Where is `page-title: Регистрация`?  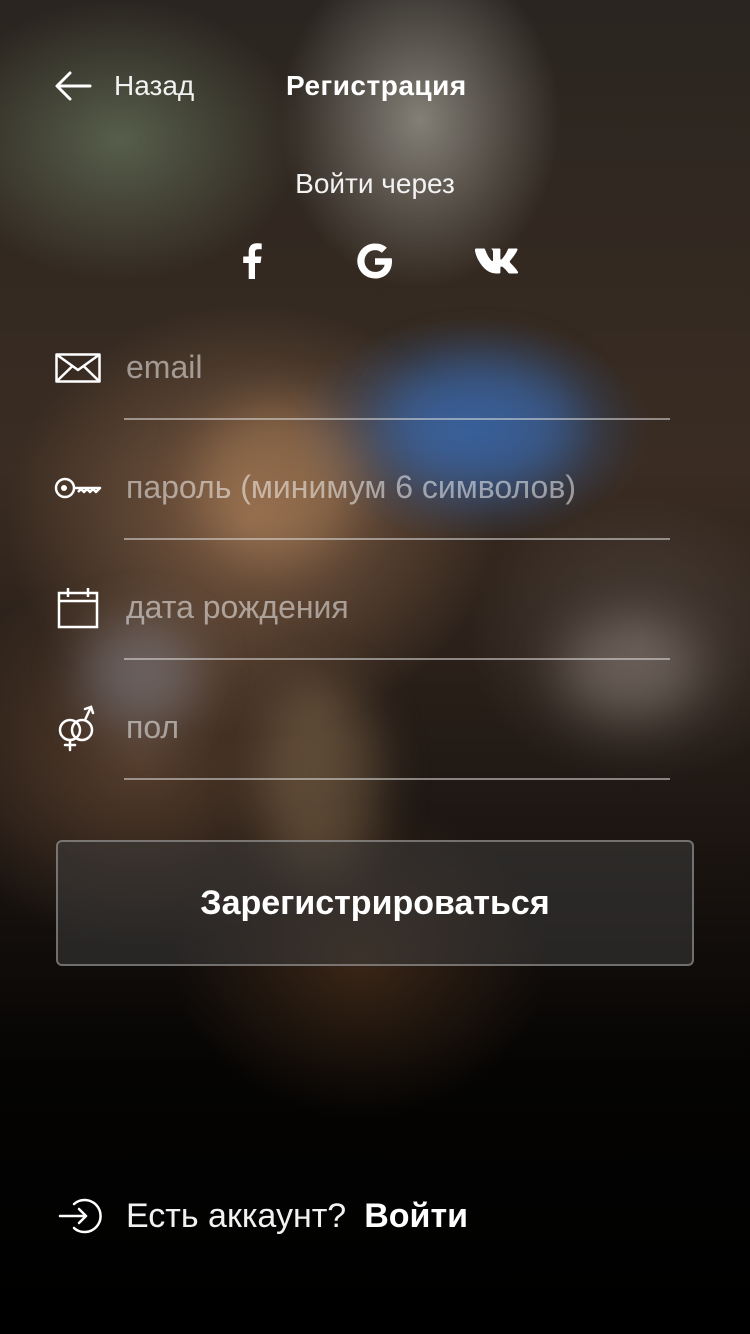 page-title: Регистрация is located at coordinates (376, 85).